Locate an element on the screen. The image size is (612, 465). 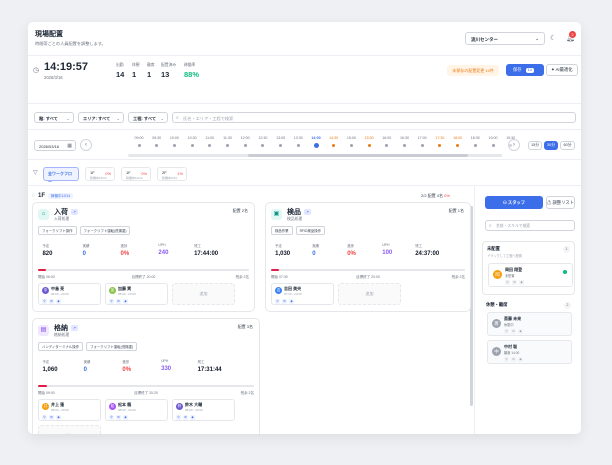
timeline-tick: 15:30 is located at coordinates (369, 141).